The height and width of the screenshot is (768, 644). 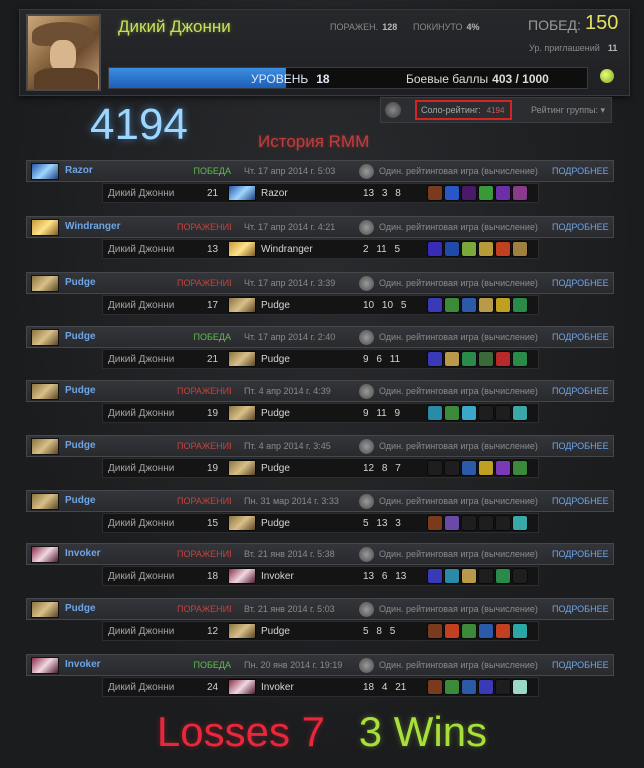 I want to click on deaths: 8, so click(x=384, y=468).